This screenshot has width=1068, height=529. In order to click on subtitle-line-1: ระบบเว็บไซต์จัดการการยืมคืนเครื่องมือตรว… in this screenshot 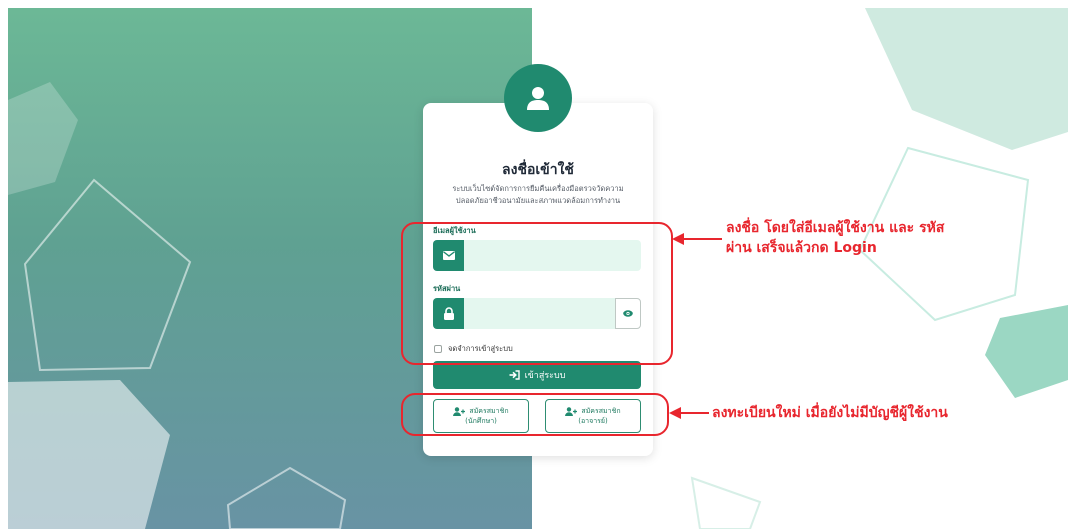, I will do `click(538, 188)`.